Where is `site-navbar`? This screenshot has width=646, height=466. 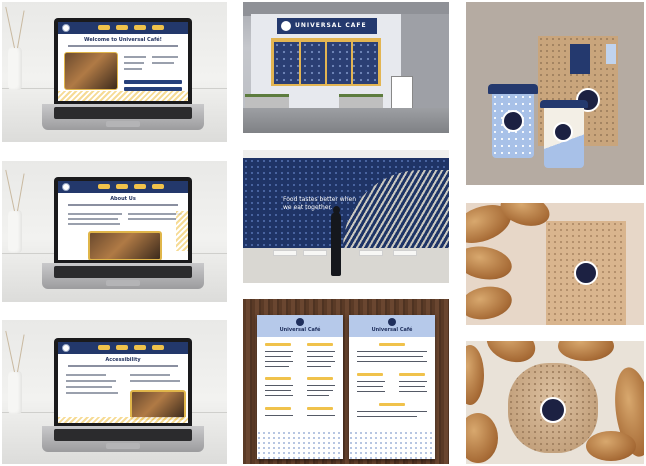 site-navbar is located at coordinates (123, 28).